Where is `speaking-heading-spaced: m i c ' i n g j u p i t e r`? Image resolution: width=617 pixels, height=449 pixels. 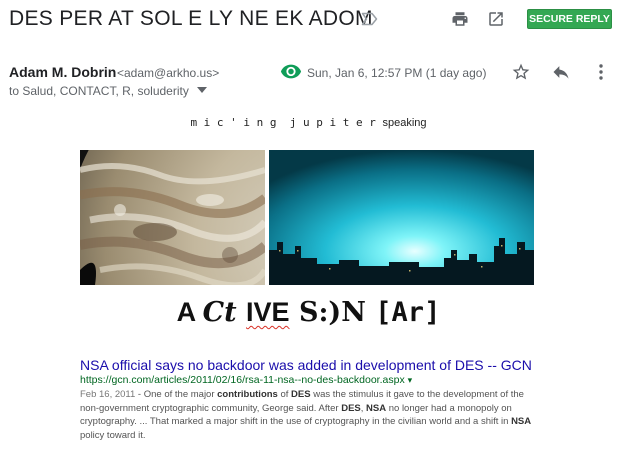 speaking-heading-spaced: m i c ' i n g j u p i t e r is located at coordinates (286, 122).